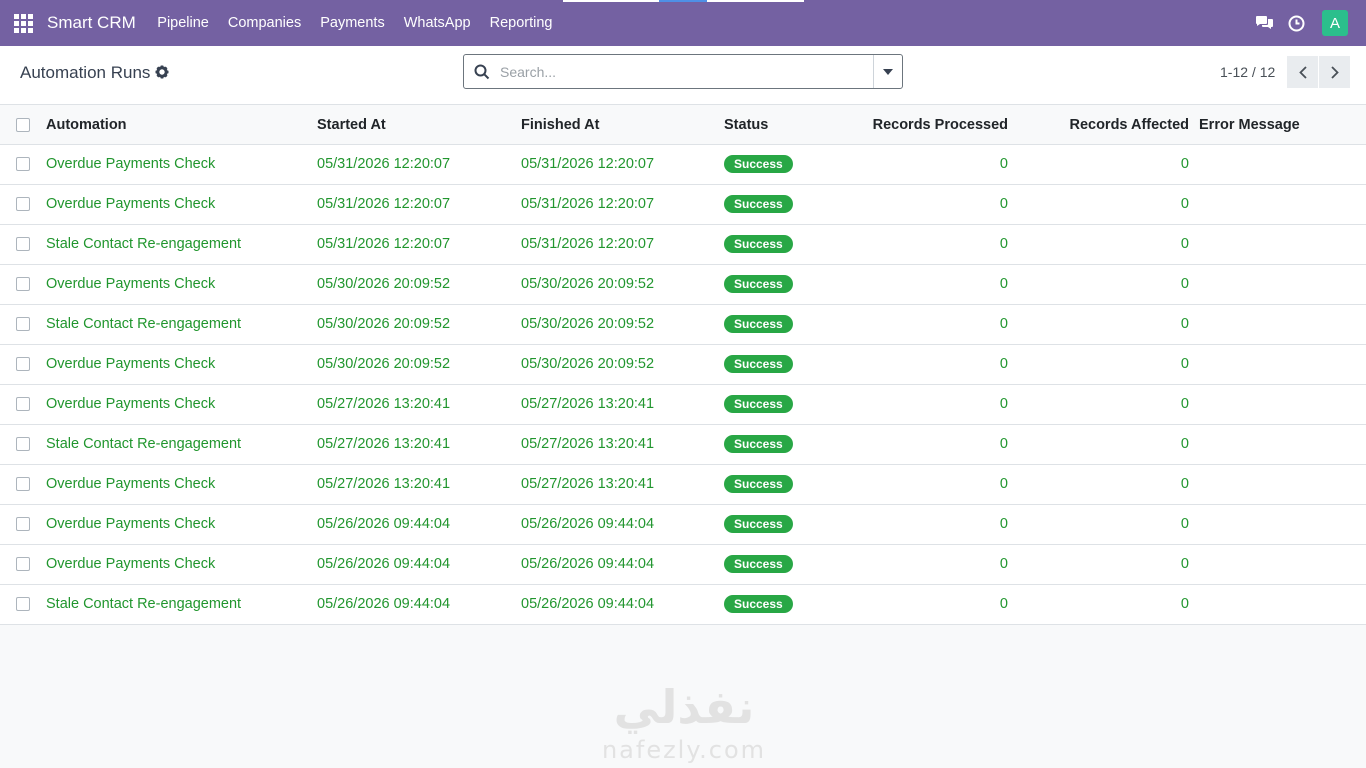 The width and height of the screenshot is (1366, 768). What do you see at coordinates (1335, 23) in the screenshot?
I see `user-avatar: A` at bounding box center [1335, 23].